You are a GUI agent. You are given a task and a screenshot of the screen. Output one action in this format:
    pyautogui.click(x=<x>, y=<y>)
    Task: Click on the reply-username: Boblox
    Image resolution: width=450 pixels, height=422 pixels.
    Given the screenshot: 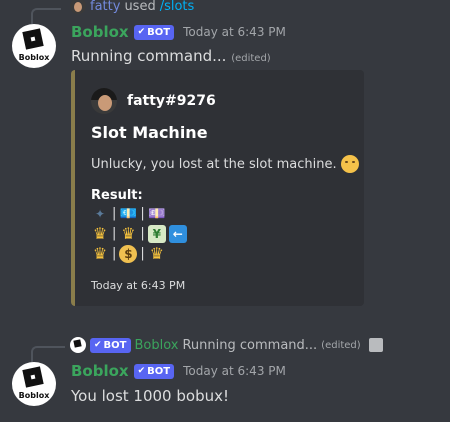 What is the action you would take?
    pyautogui.click(x=157, y=345)
    